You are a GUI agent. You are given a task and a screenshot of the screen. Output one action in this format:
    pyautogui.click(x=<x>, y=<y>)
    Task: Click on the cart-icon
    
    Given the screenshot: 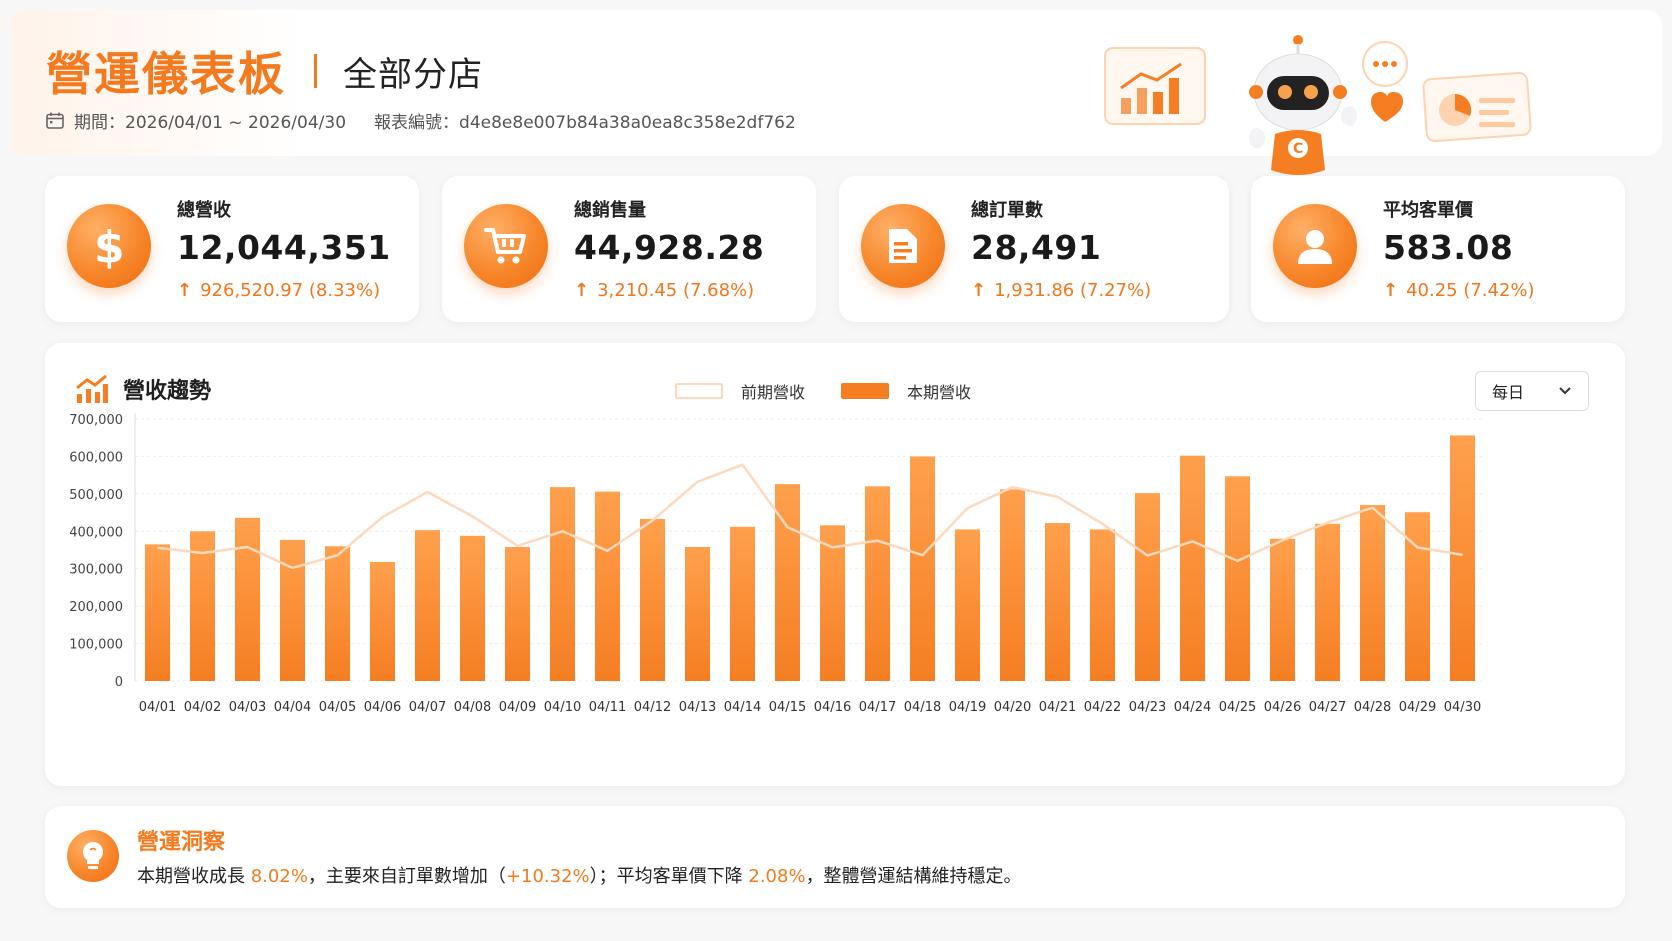 What is the action you would take?
    pyautogui.click(x=506, y=246)
    